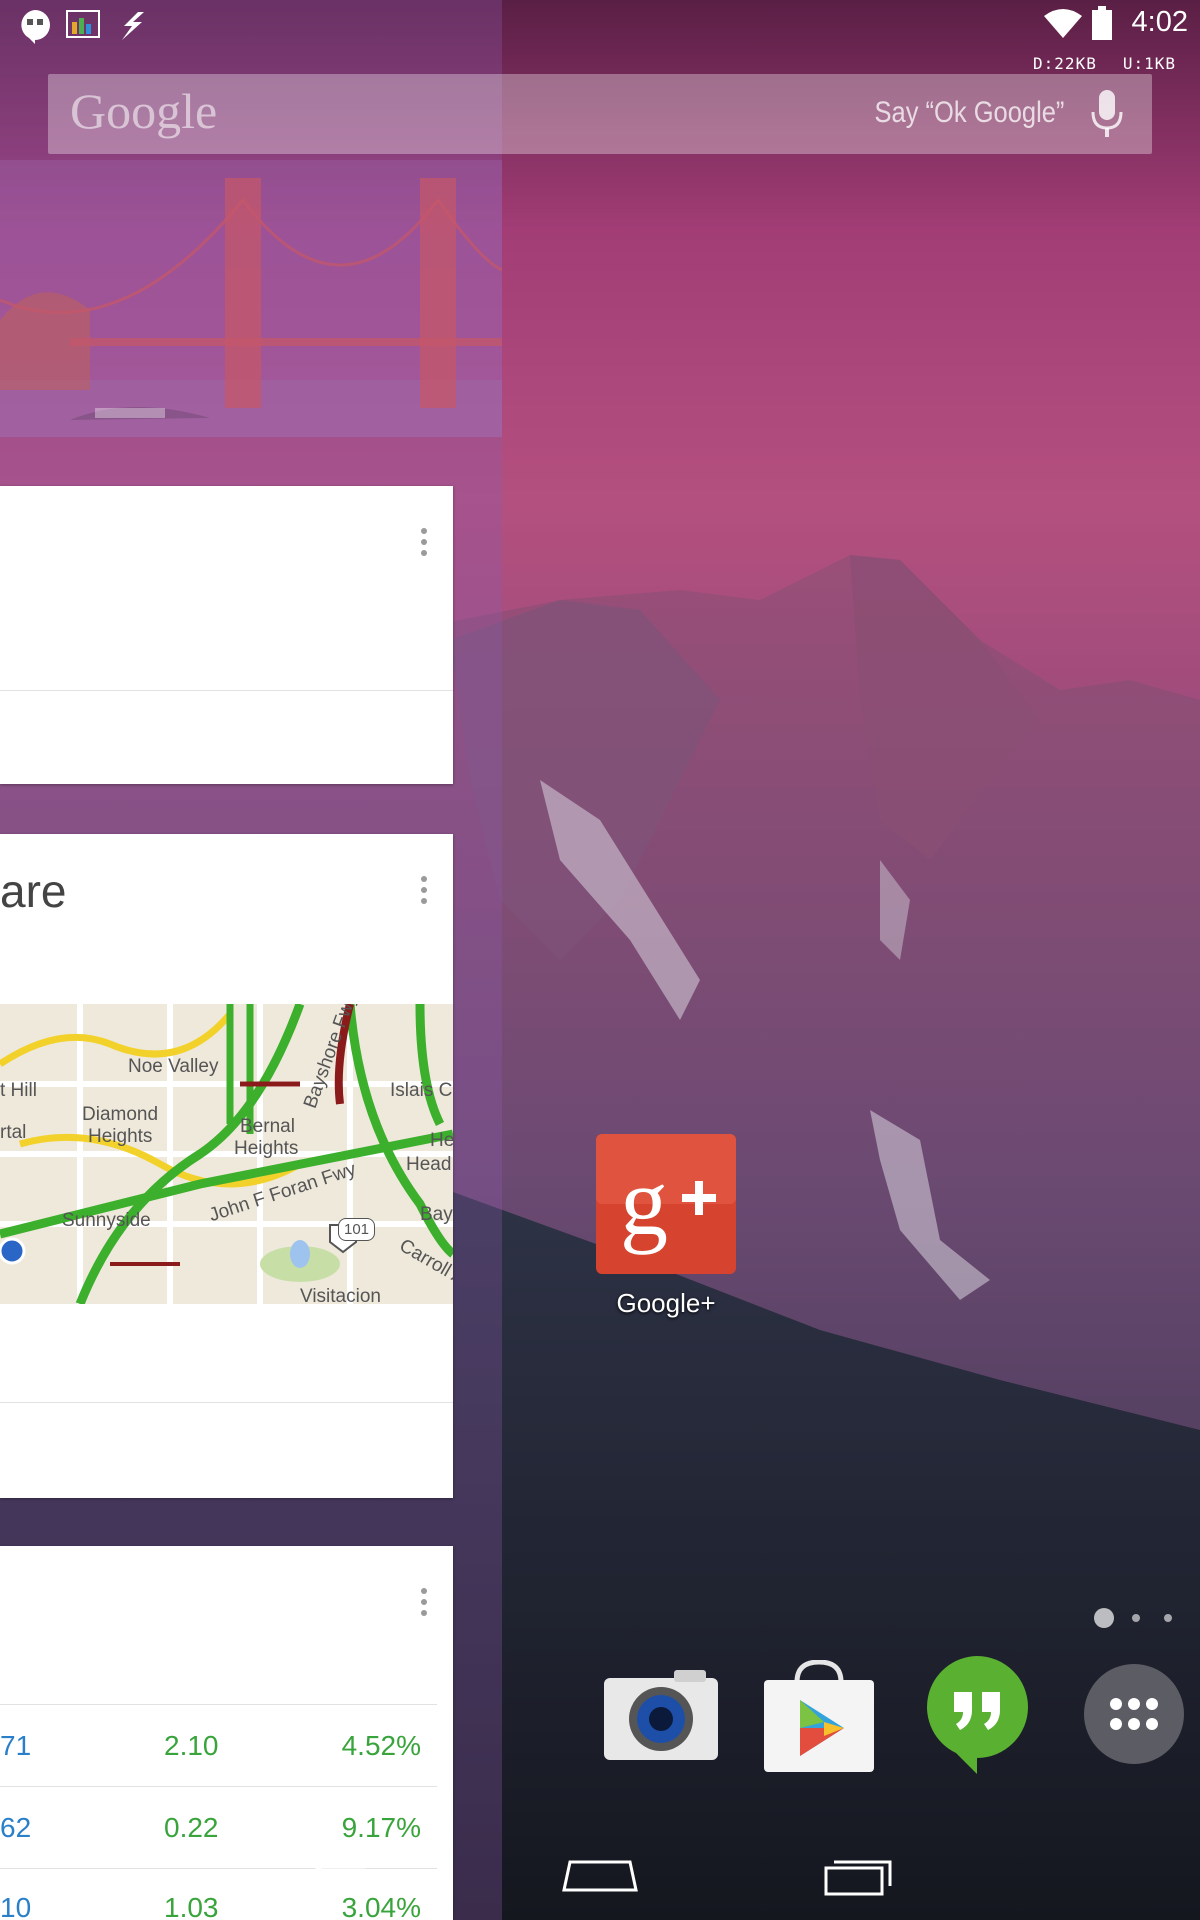 The height and width of the screenshot is (1920, 1200). I want to click on stock-change: 0.22, so click(191, 1827).